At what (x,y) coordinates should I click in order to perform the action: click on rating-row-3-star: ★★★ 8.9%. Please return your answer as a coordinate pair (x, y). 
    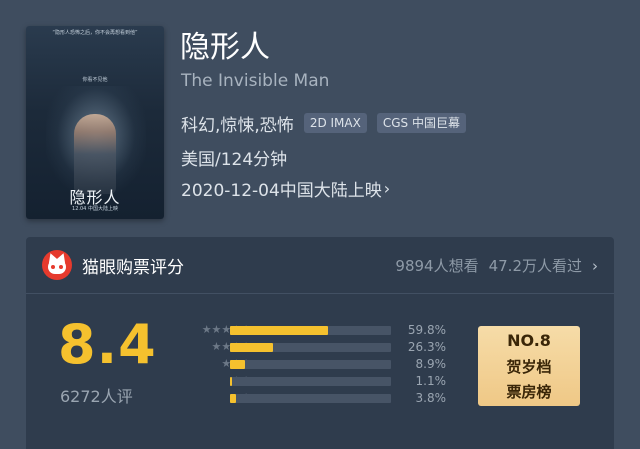
    Looking at the image, I should click on (306, 364).